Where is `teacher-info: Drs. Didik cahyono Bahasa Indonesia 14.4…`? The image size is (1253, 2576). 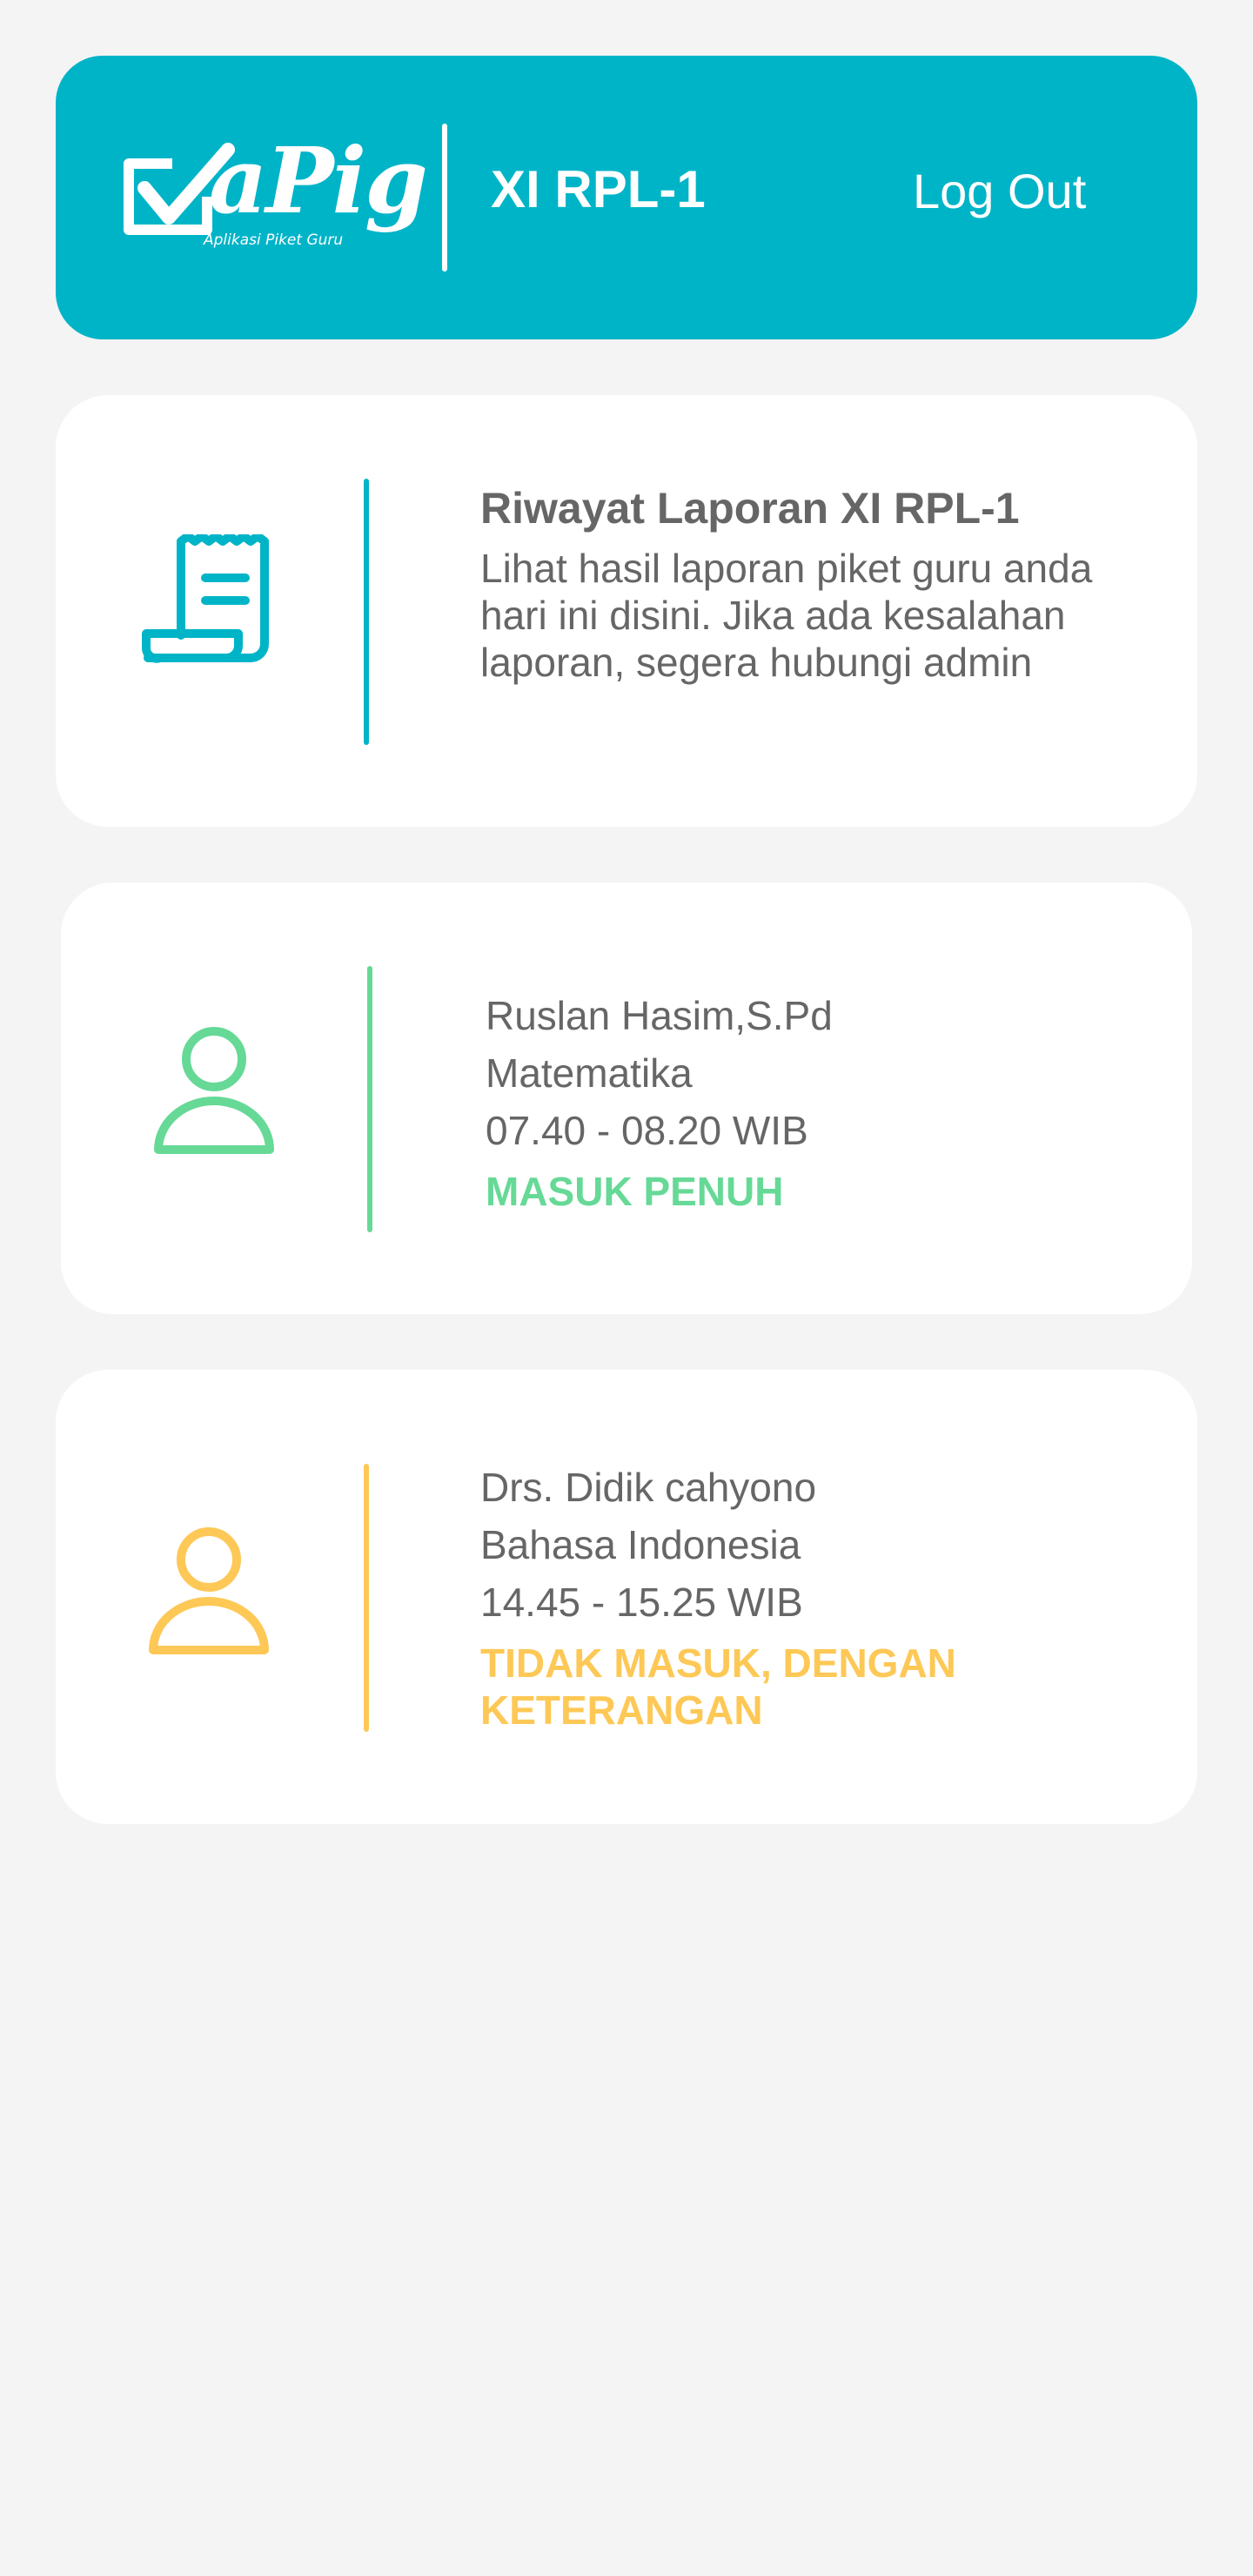 teacher-info: Drs. Didik cahyono Bahasa Indonesia 14.4… is located at coordinates (793, 1596).